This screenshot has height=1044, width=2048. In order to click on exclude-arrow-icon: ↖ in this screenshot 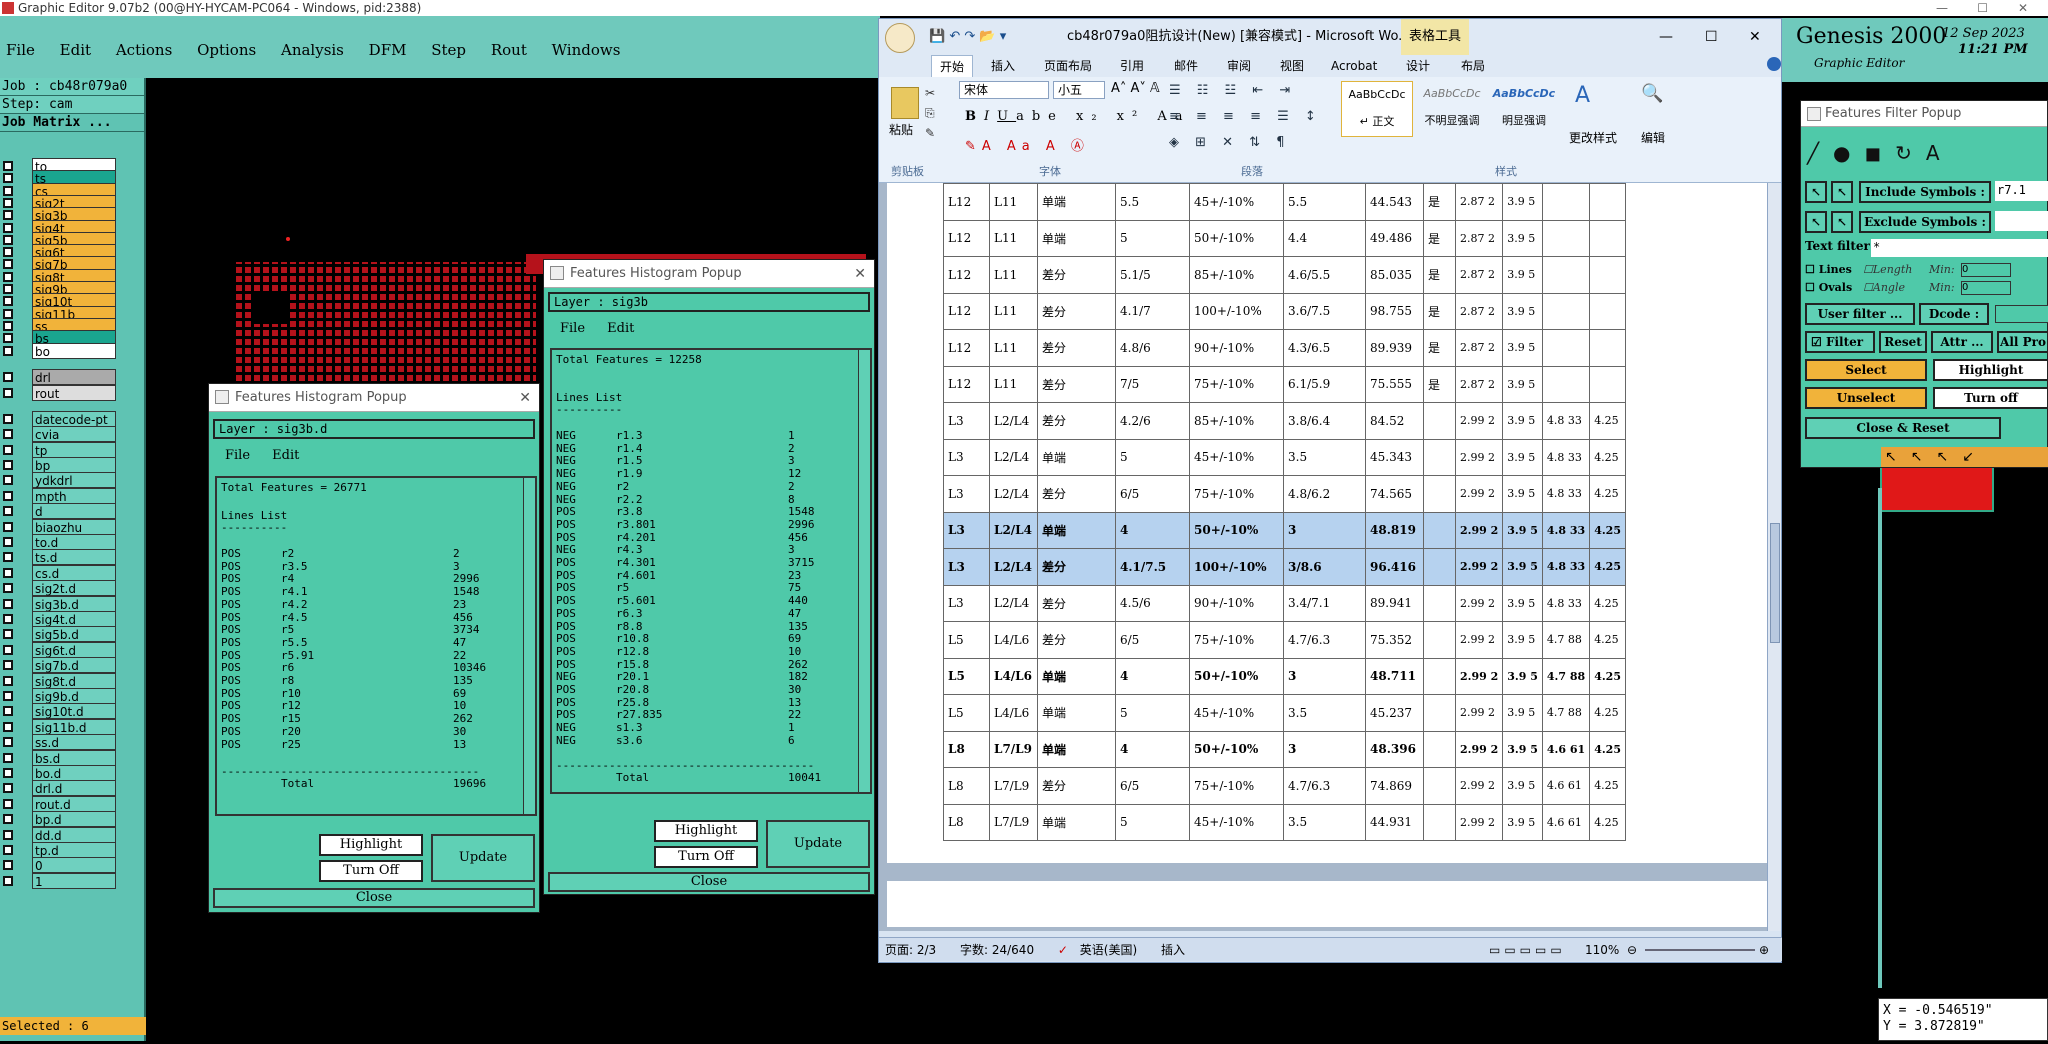, I will do `click(1842, 222)`.